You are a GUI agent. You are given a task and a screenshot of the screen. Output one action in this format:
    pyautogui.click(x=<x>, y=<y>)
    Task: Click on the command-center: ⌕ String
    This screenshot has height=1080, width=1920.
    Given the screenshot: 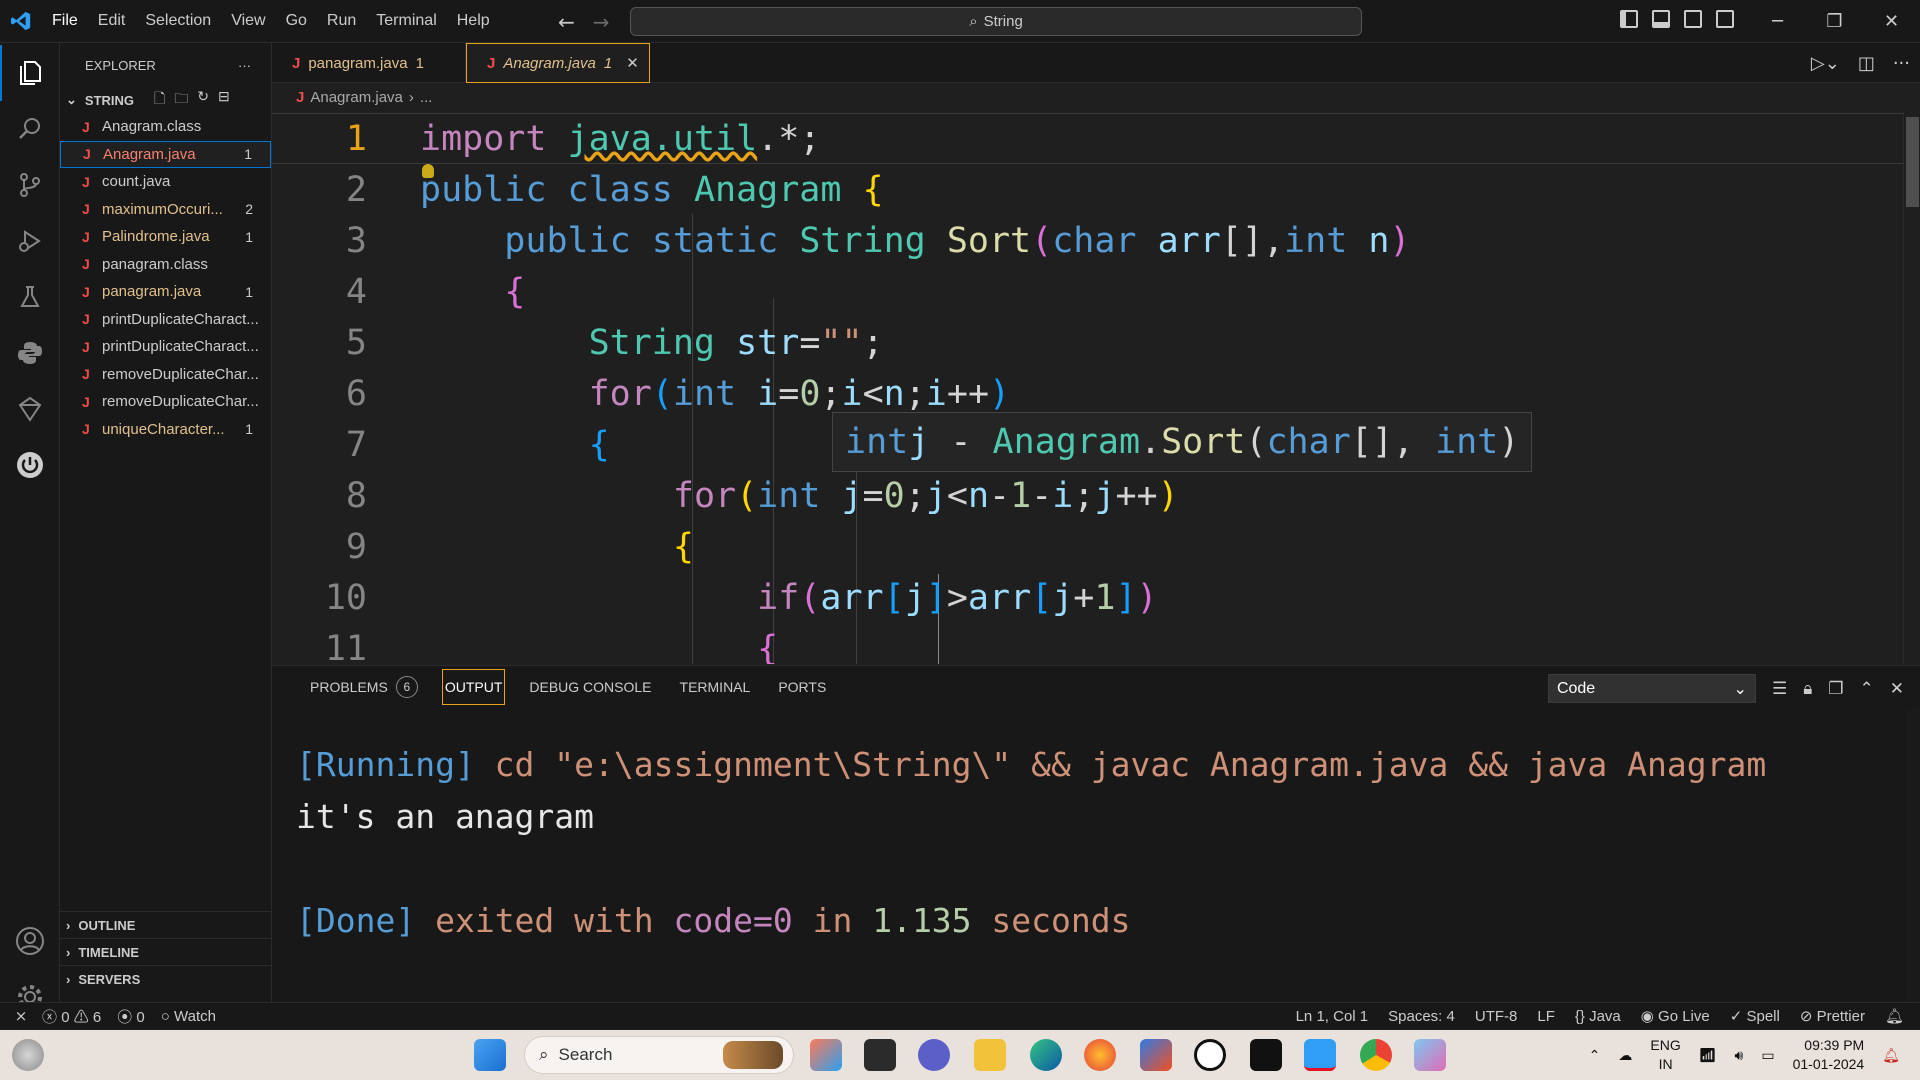 What is the action you would take?
    pyautogui.click(x=996, y=21)
    